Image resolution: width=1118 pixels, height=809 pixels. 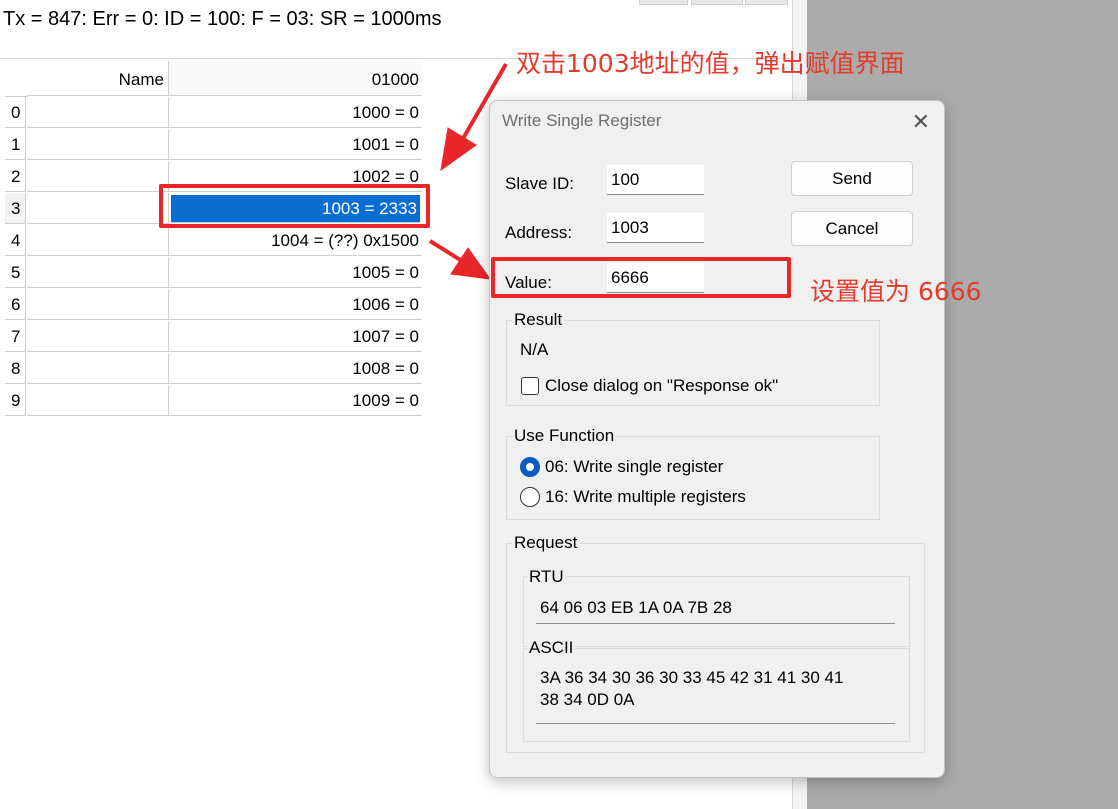 What do you see at coordinates (710, 63) in the screenshot?
I see `annotation-text-double-click: 双击1003地址的值，弹出赋值界面` at bounding box center [710, 63].